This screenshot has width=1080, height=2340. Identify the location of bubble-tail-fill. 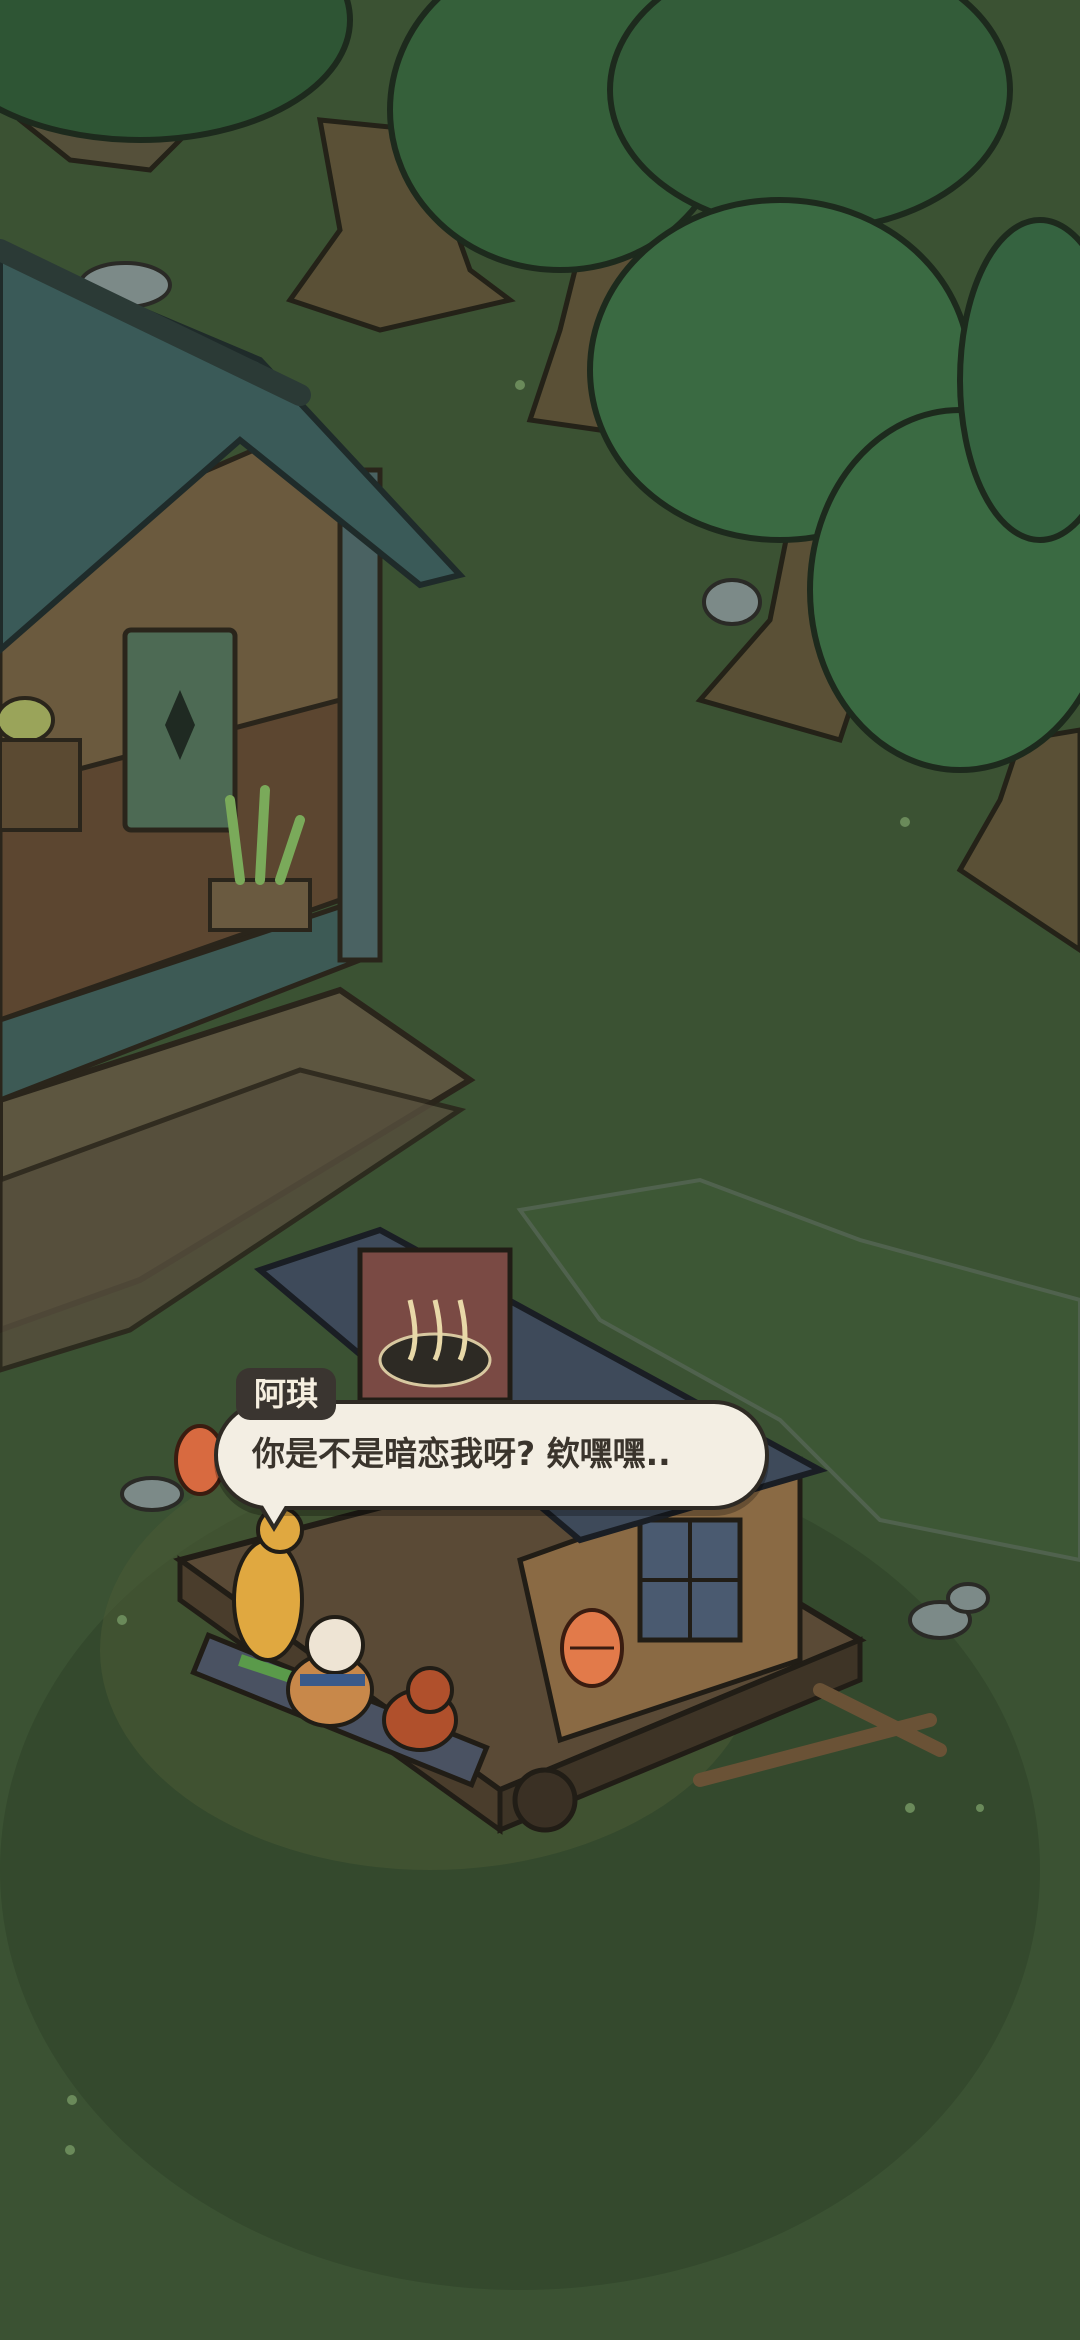
(274, 1514).